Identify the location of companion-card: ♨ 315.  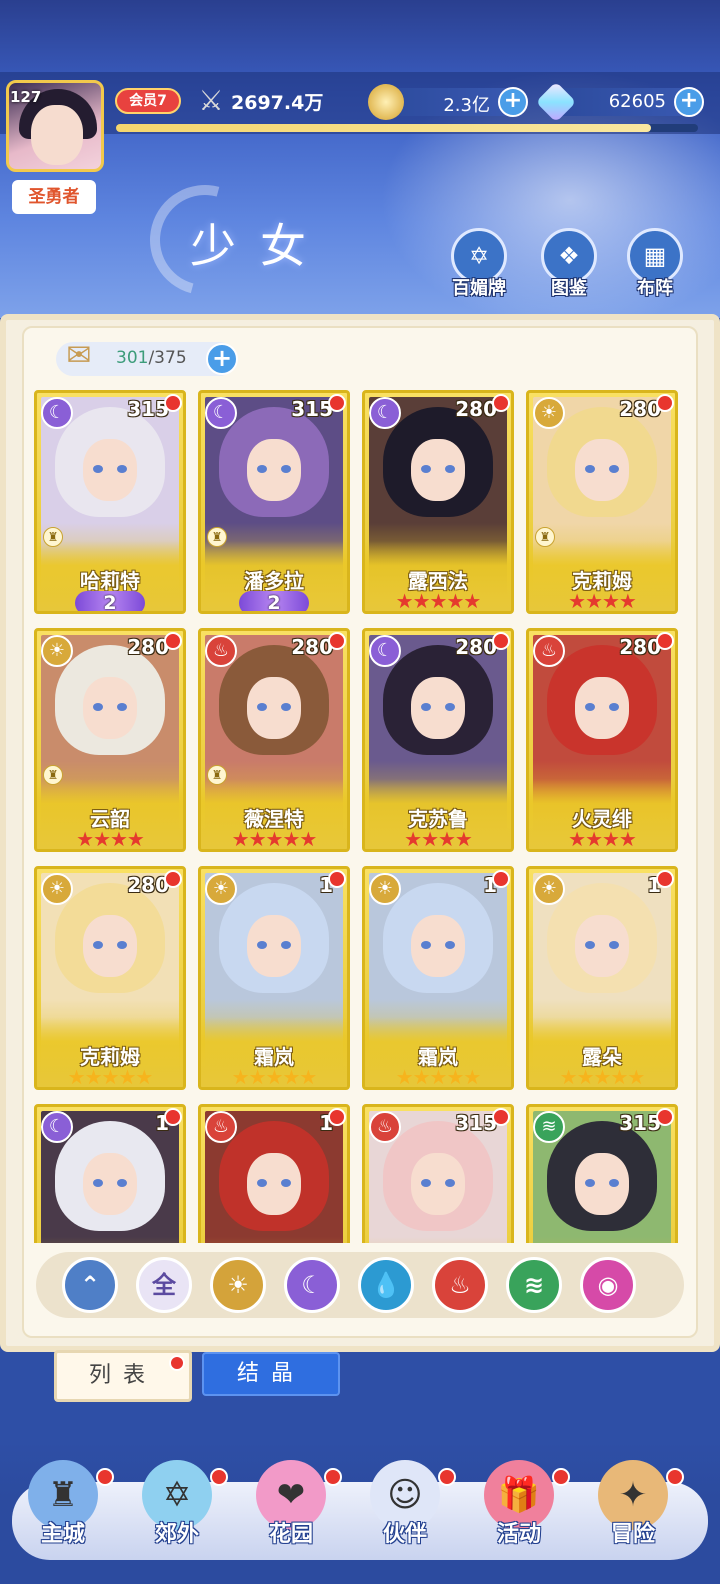
(438, 1173).